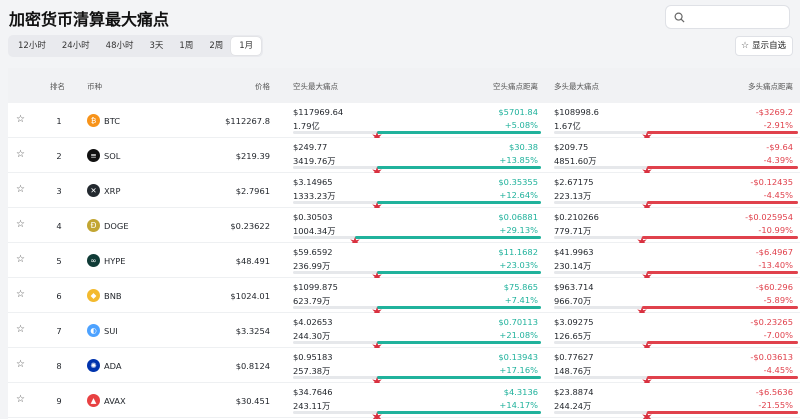  Describe the element at coordinates (315, 287) in the screenshot. I see `short-pain-price: $1099.875` at that location.